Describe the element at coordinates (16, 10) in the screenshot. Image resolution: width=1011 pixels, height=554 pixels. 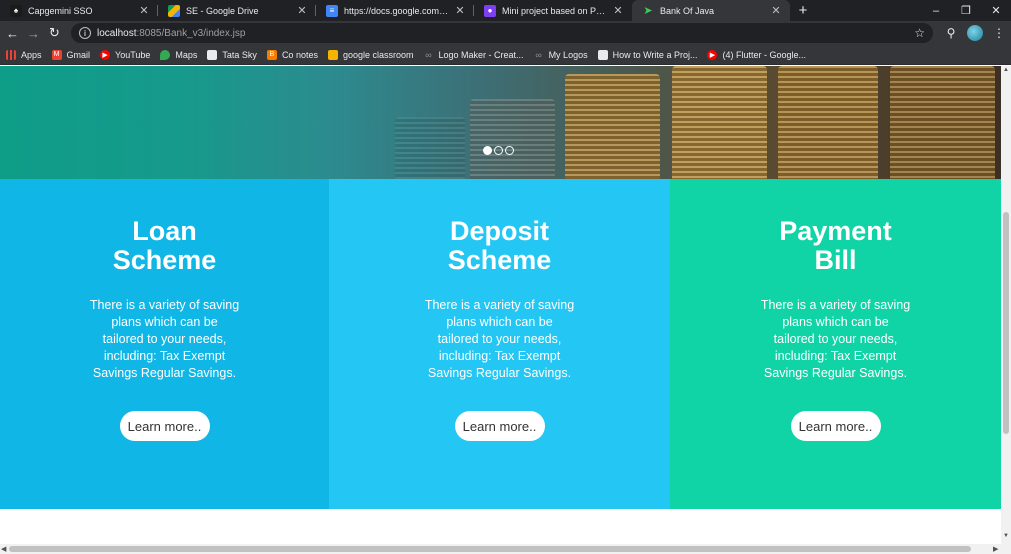
I see `capgemini-icon: ♠` at that location.